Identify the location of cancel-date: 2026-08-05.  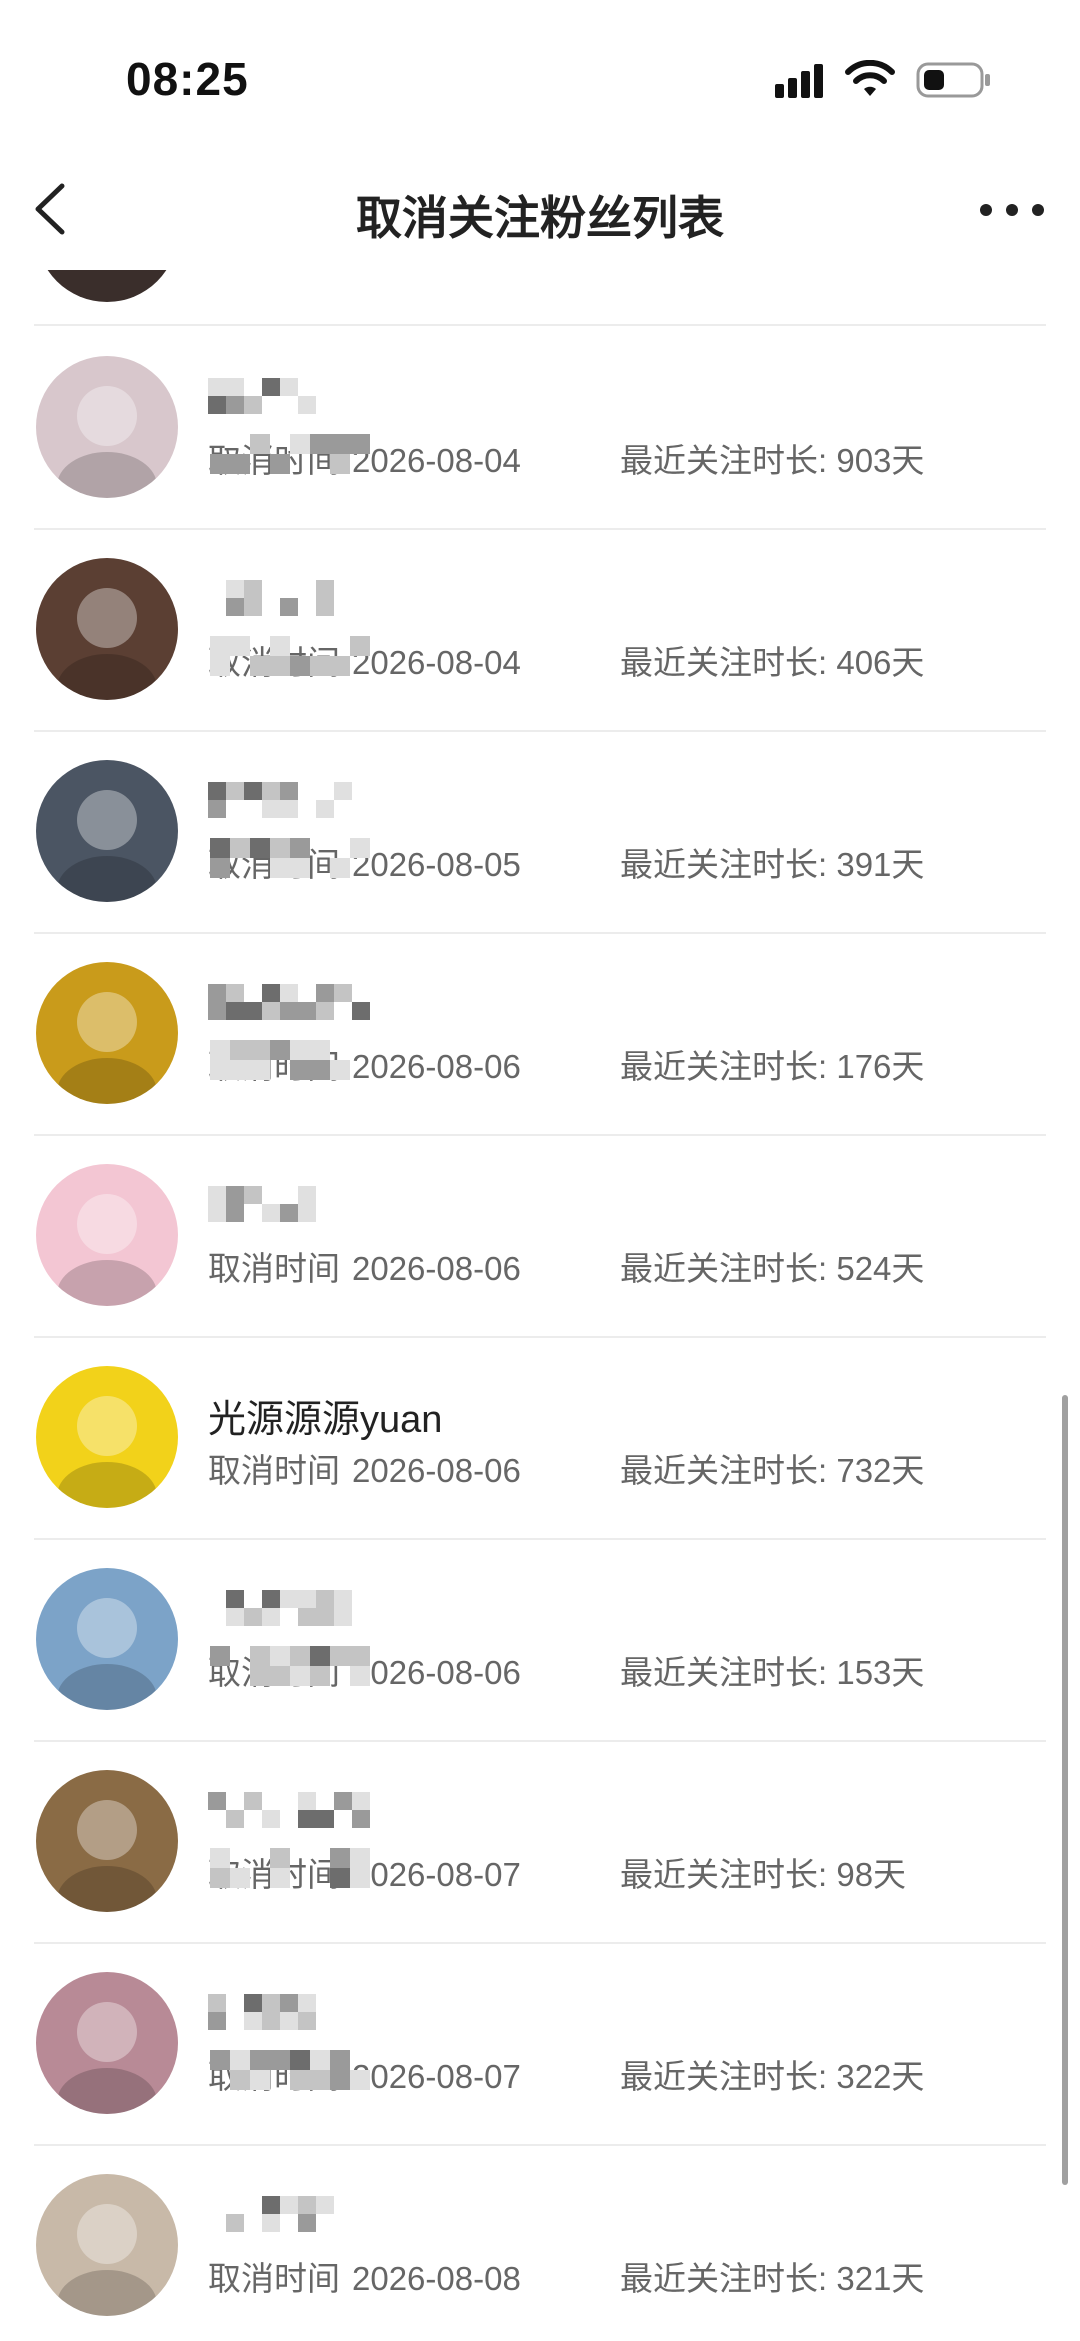
(436, 864).